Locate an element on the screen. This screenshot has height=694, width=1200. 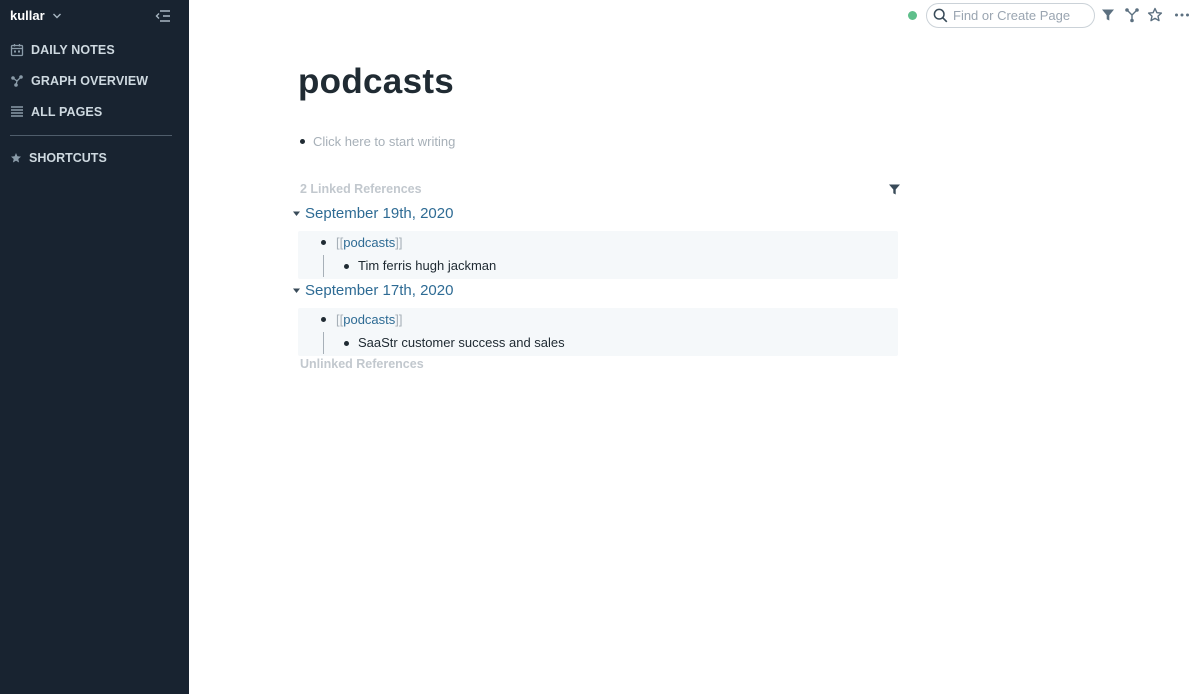
start-writing-placeholder: Click here to start writing is located at coordinates (384, 141).